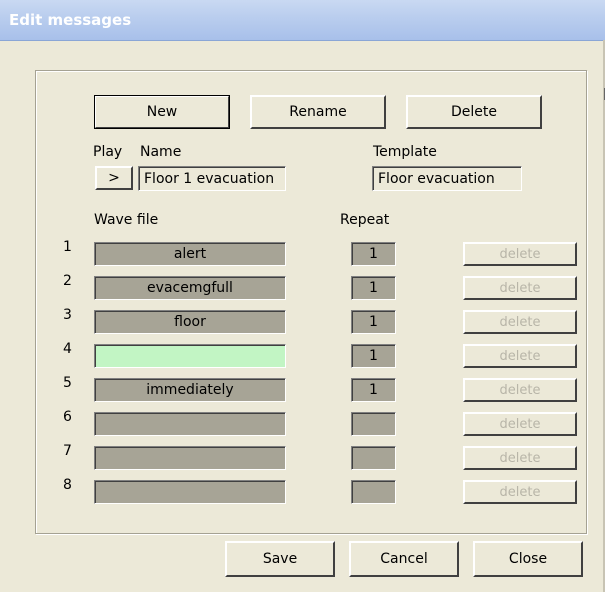  I want to click on wave-file-field: alert, so click(190, 254).